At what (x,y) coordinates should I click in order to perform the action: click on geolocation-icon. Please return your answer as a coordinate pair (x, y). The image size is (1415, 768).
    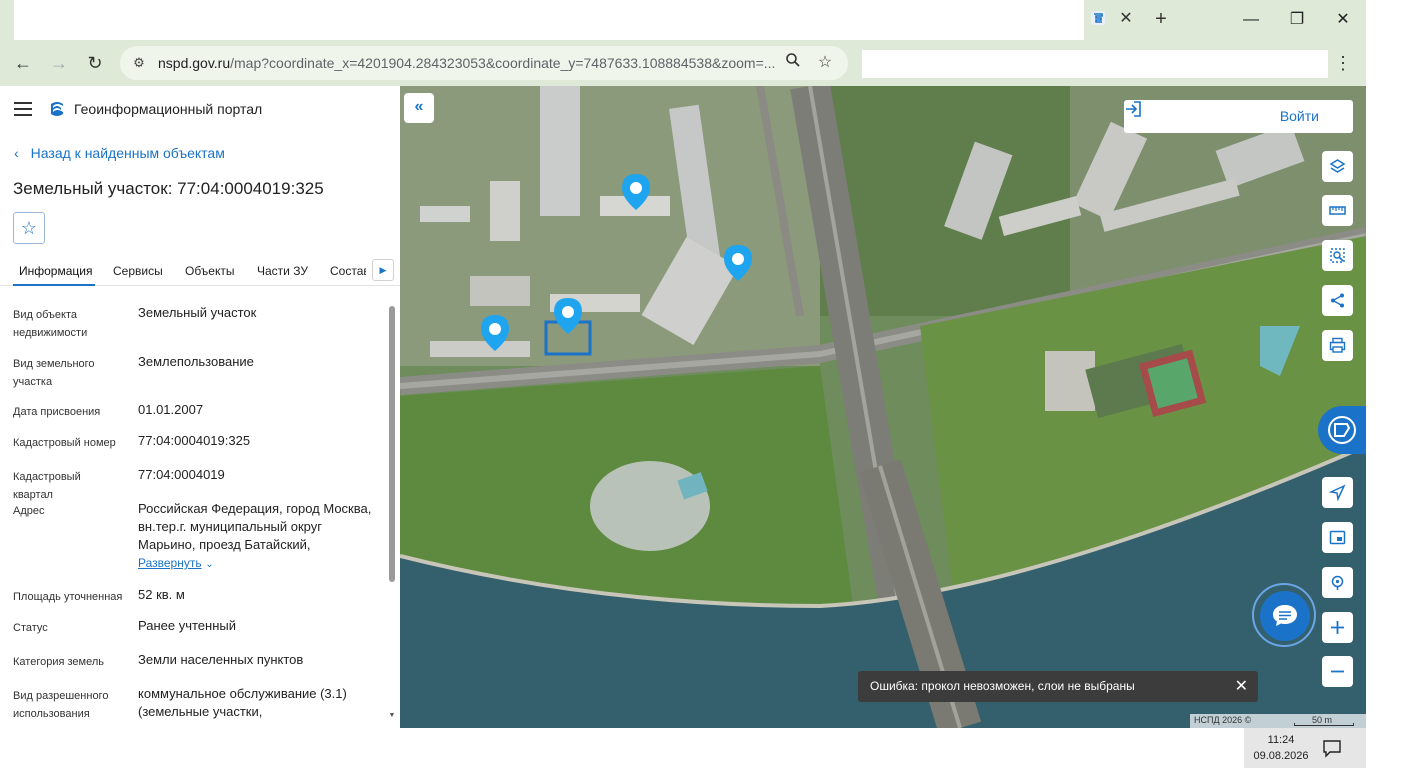
    Looking at the image, I should click on (1337, 582).